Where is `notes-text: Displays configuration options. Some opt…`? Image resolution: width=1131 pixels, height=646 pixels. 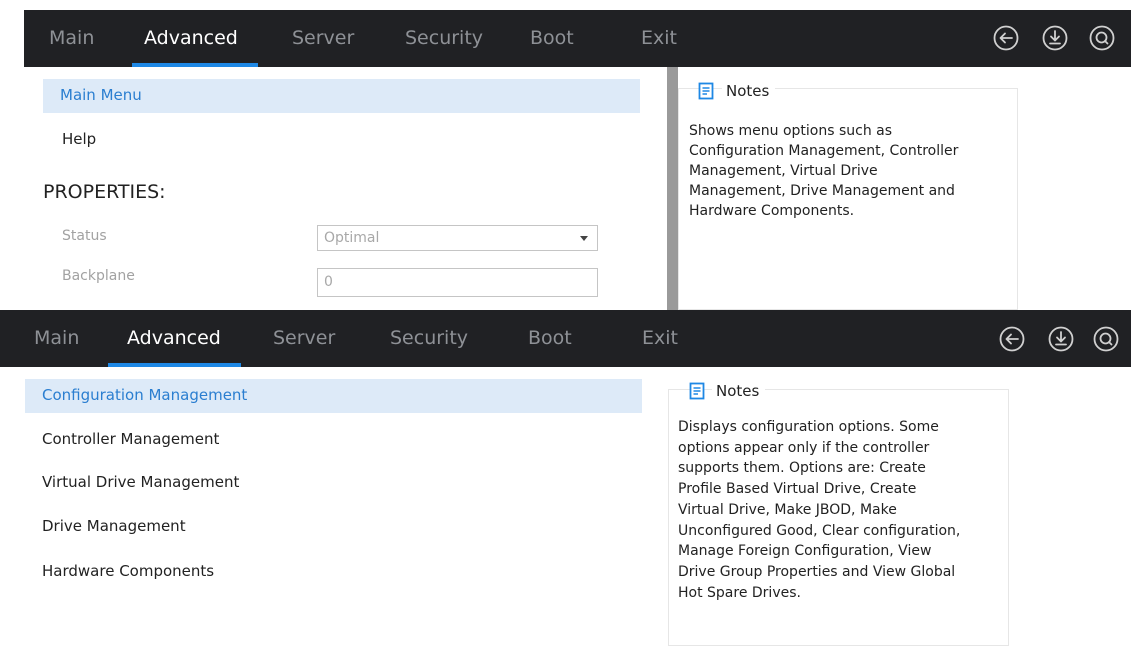 notes-text: Displays configuration options. Some opt… is located at coordinates (843, 510).